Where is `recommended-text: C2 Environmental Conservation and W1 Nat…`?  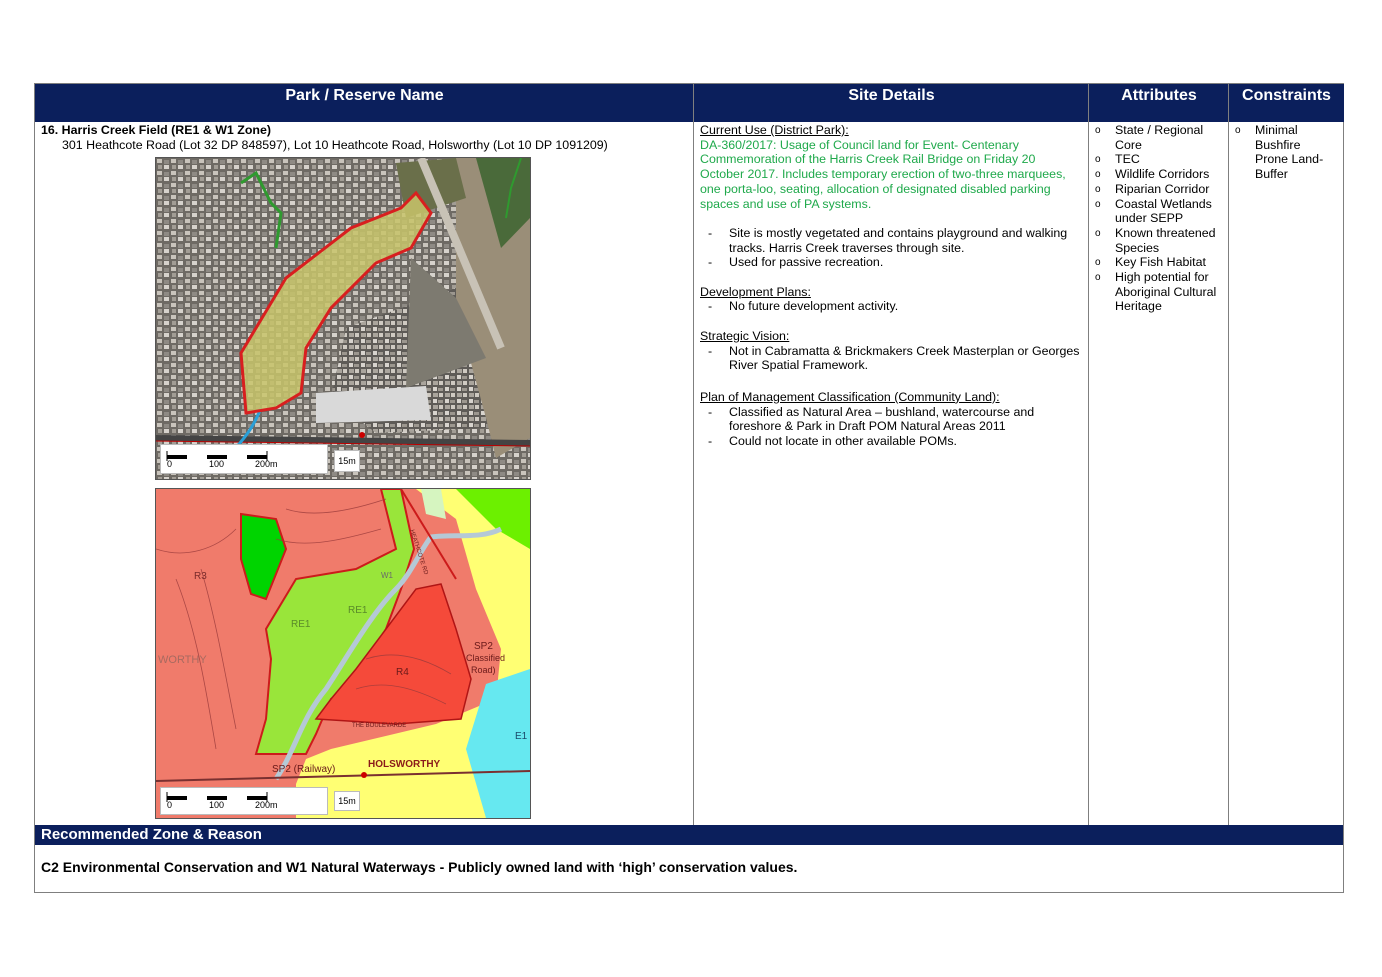
recommended-text: C2 Environmental Conservation and W1 Nat… is located at coordinates (419, 867).